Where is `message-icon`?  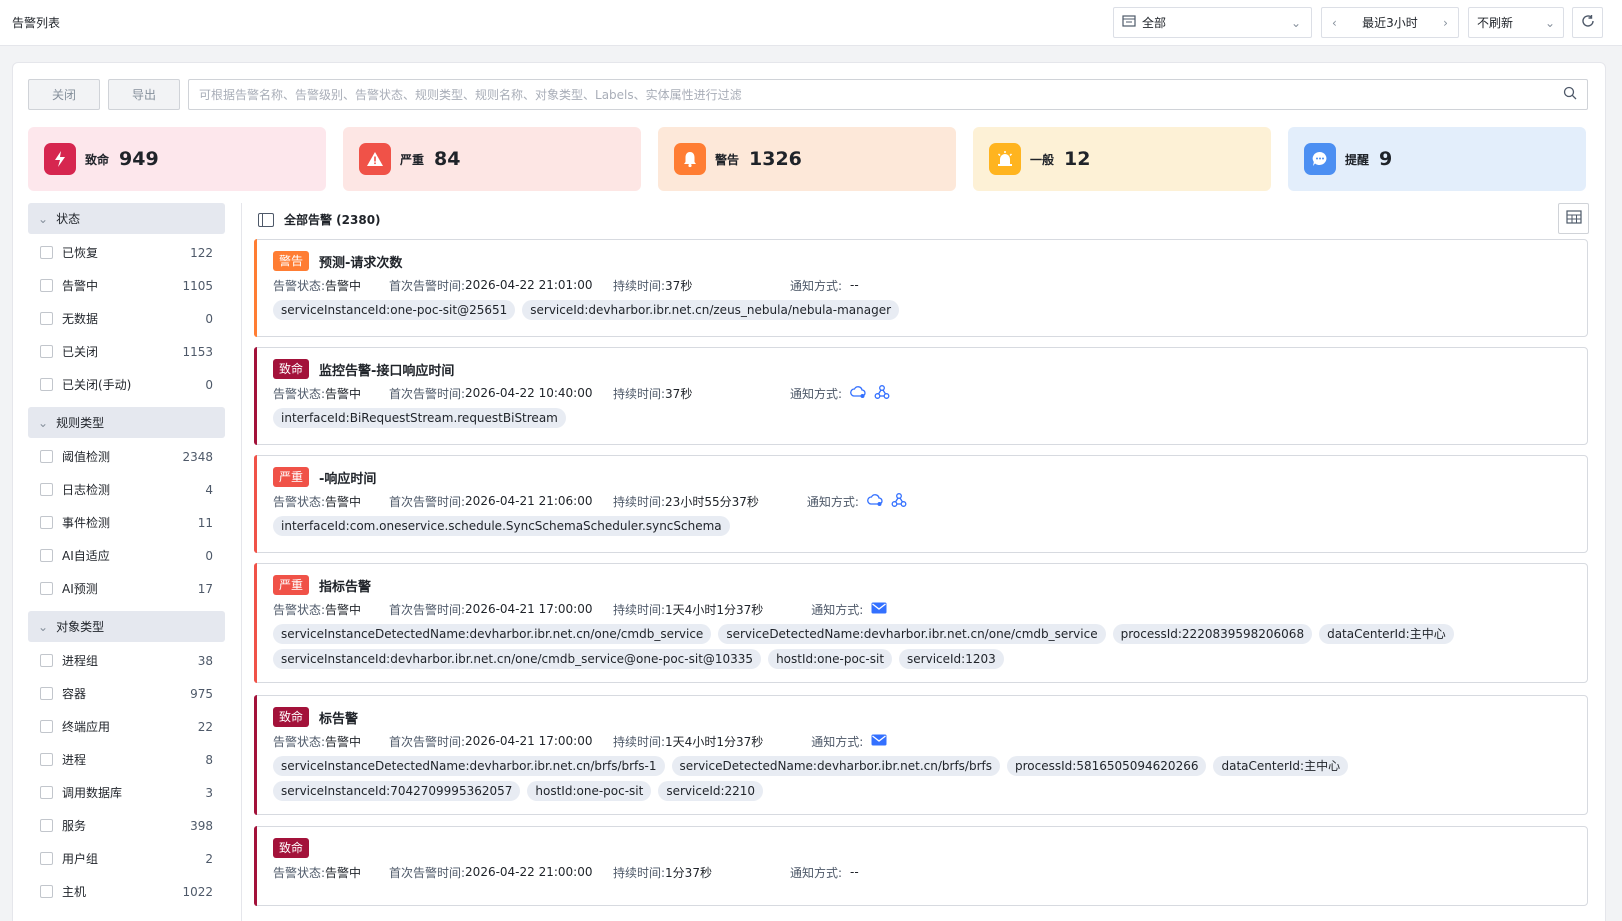 message-icon is located at coordinates (1320, 159).